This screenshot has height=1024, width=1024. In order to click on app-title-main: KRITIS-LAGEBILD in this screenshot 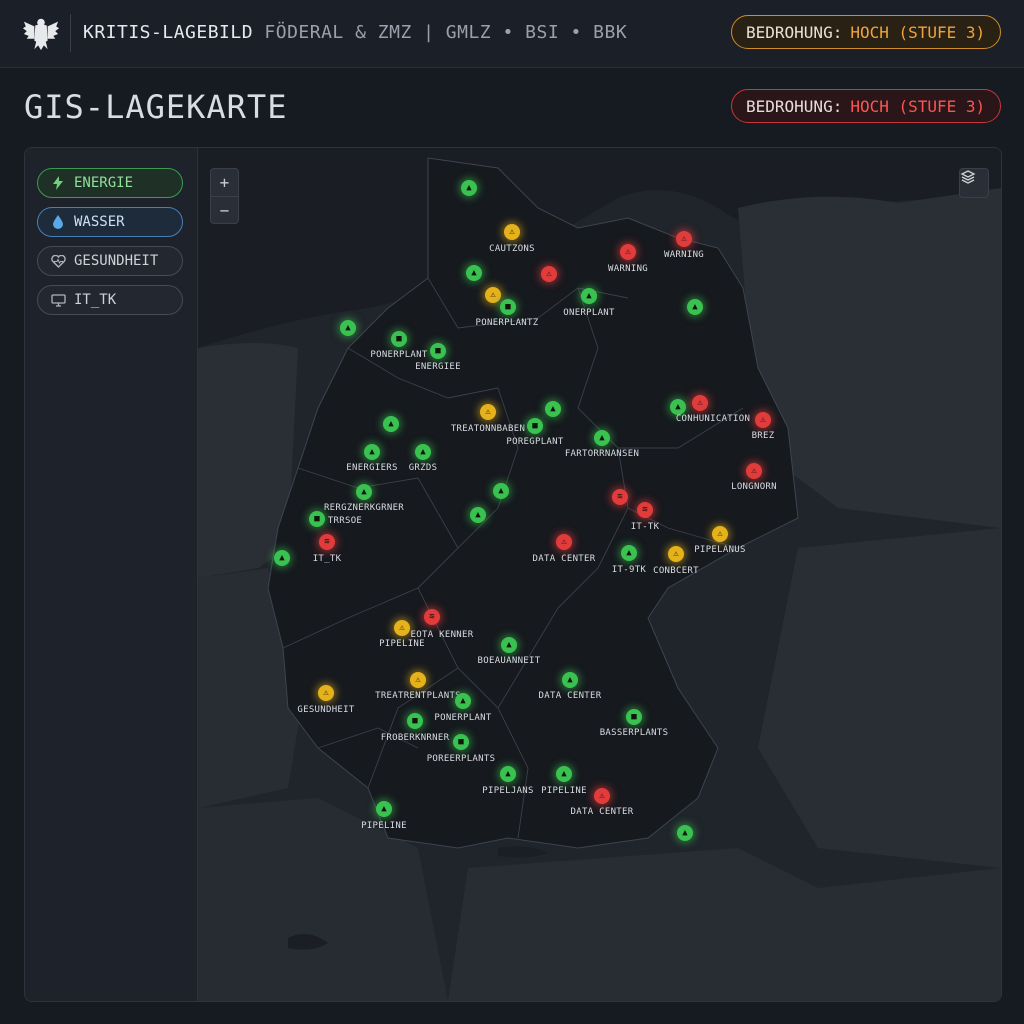, I will do `click(168, 32)`.